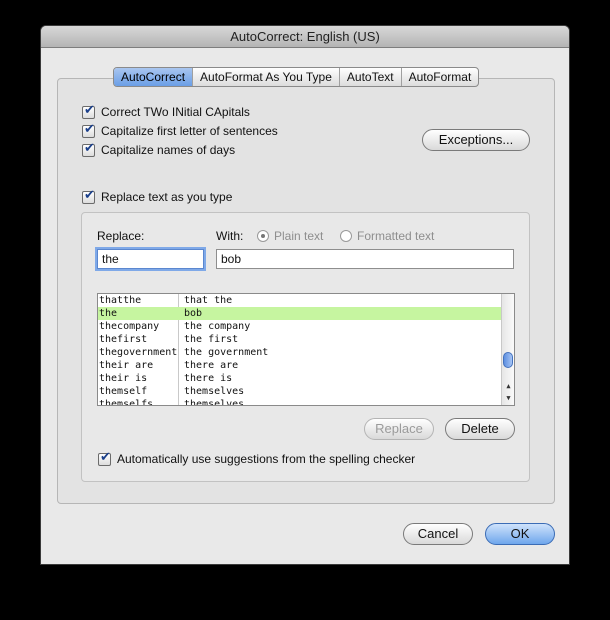 The height and width of the screenshot is (620, 610). I want to click on scroll-down-arrow-icon: ▼, so click(508, 398).